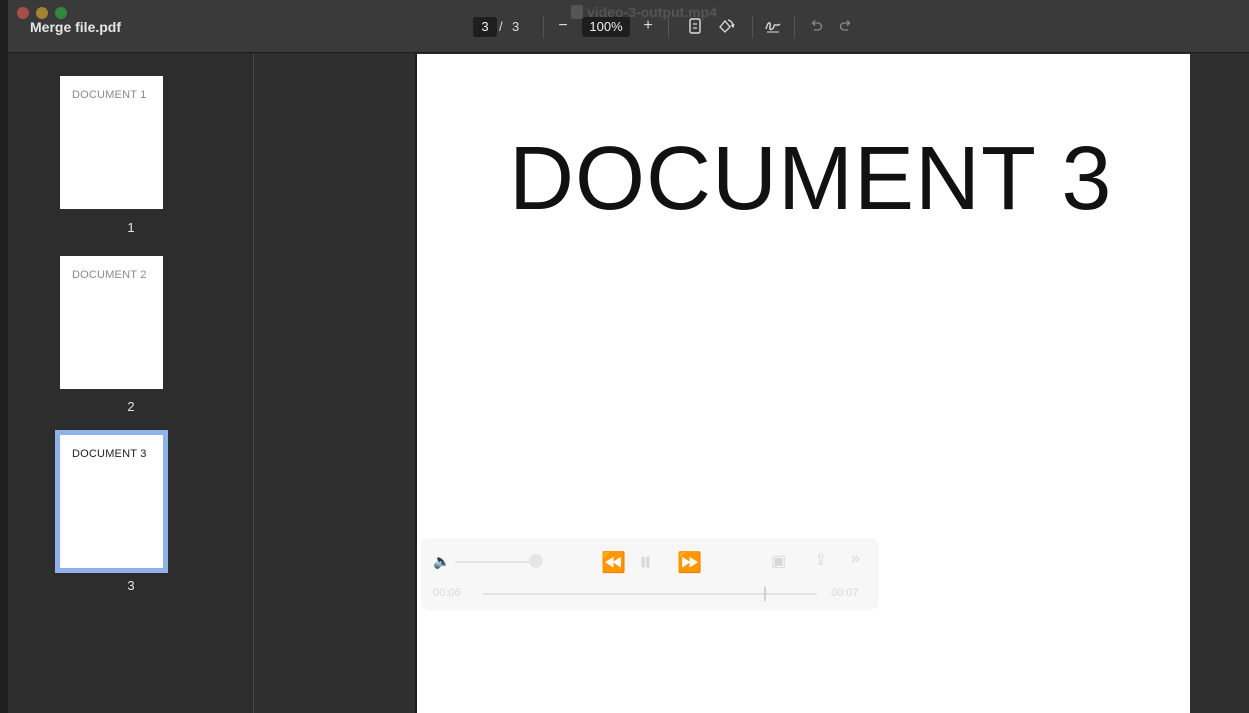  Describe the element at coordinates (109, 454) in the screenshot. I see `thumbnail-label: DOCUMENT 3` at that location.